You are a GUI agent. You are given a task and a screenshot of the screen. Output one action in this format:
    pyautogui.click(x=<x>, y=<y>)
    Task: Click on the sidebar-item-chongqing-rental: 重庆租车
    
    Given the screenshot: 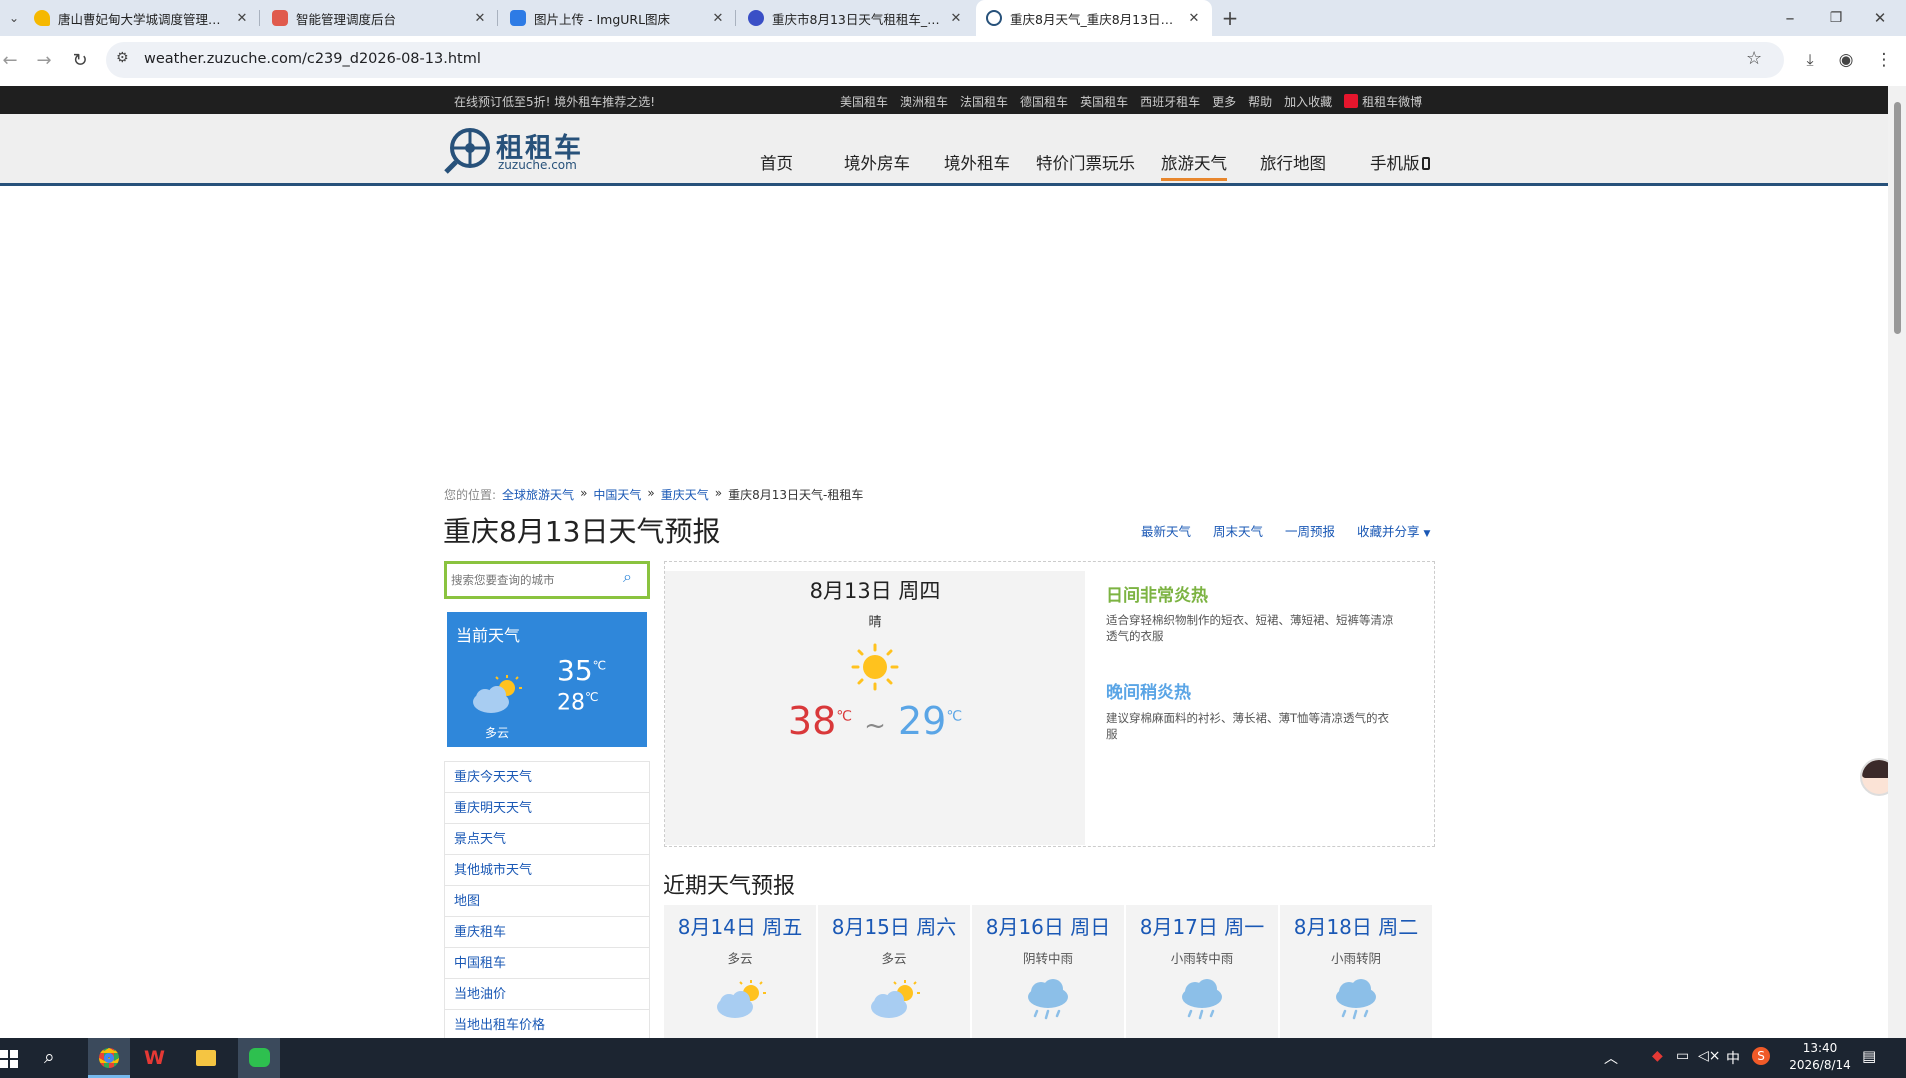 What is the action you would take?
    pyautogui.click(x=547, y=933)
    